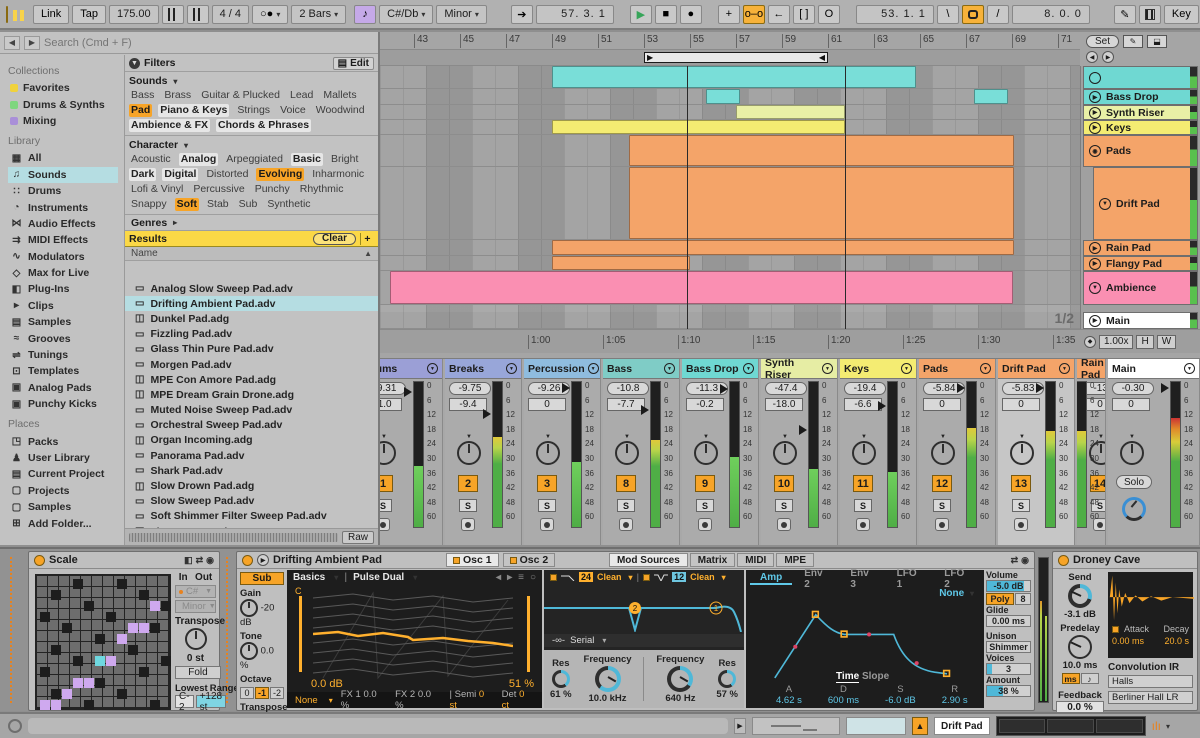 Image resolution: width=1200 pixels, height=738 pixels. I want to click on amount-slider: 38 %, so click(1008, 691).